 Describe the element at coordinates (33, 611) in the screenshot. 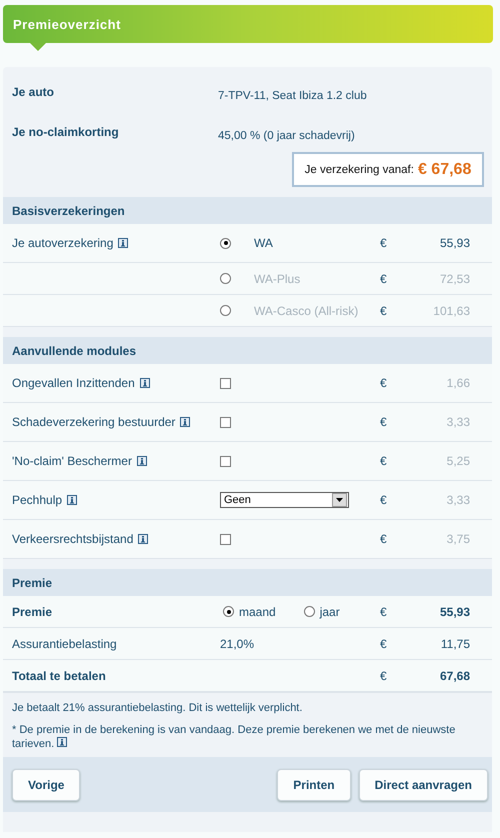

I see `row-label: Premie` at that location.